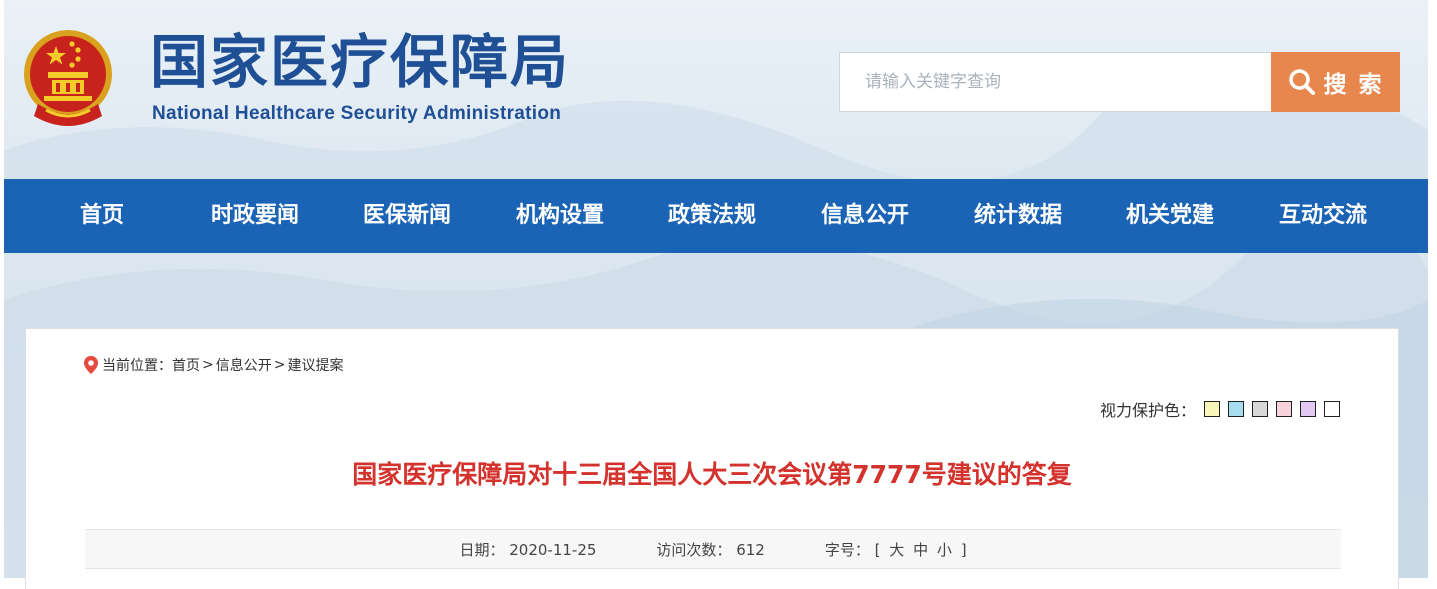  I want to click on article-visits: 访问次数： 612, so click(710, 549).